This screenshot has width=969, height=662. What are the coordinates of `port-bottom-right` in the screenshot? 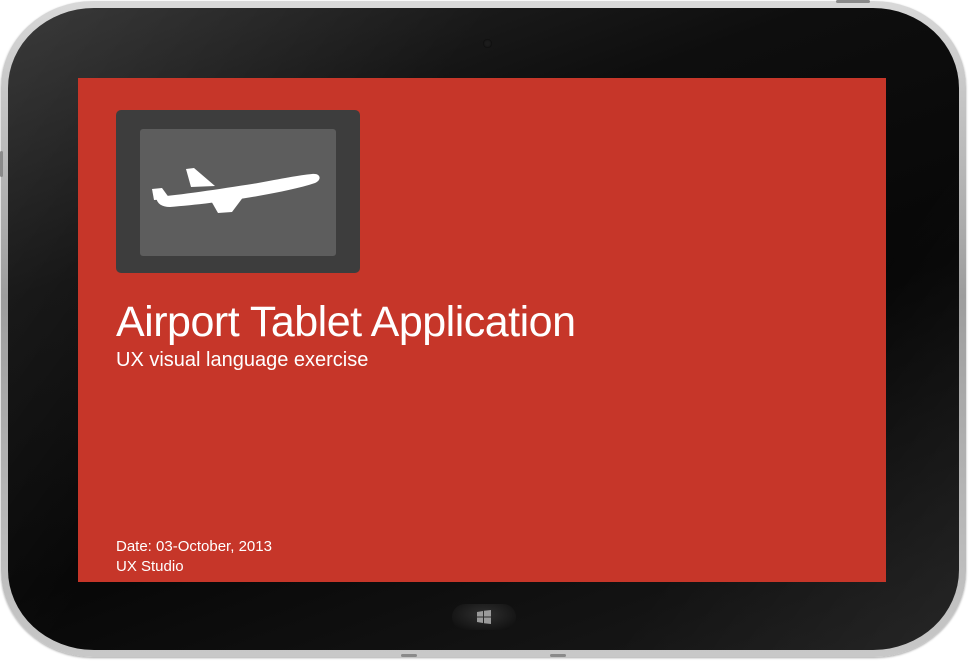 It's located at (558, 655).